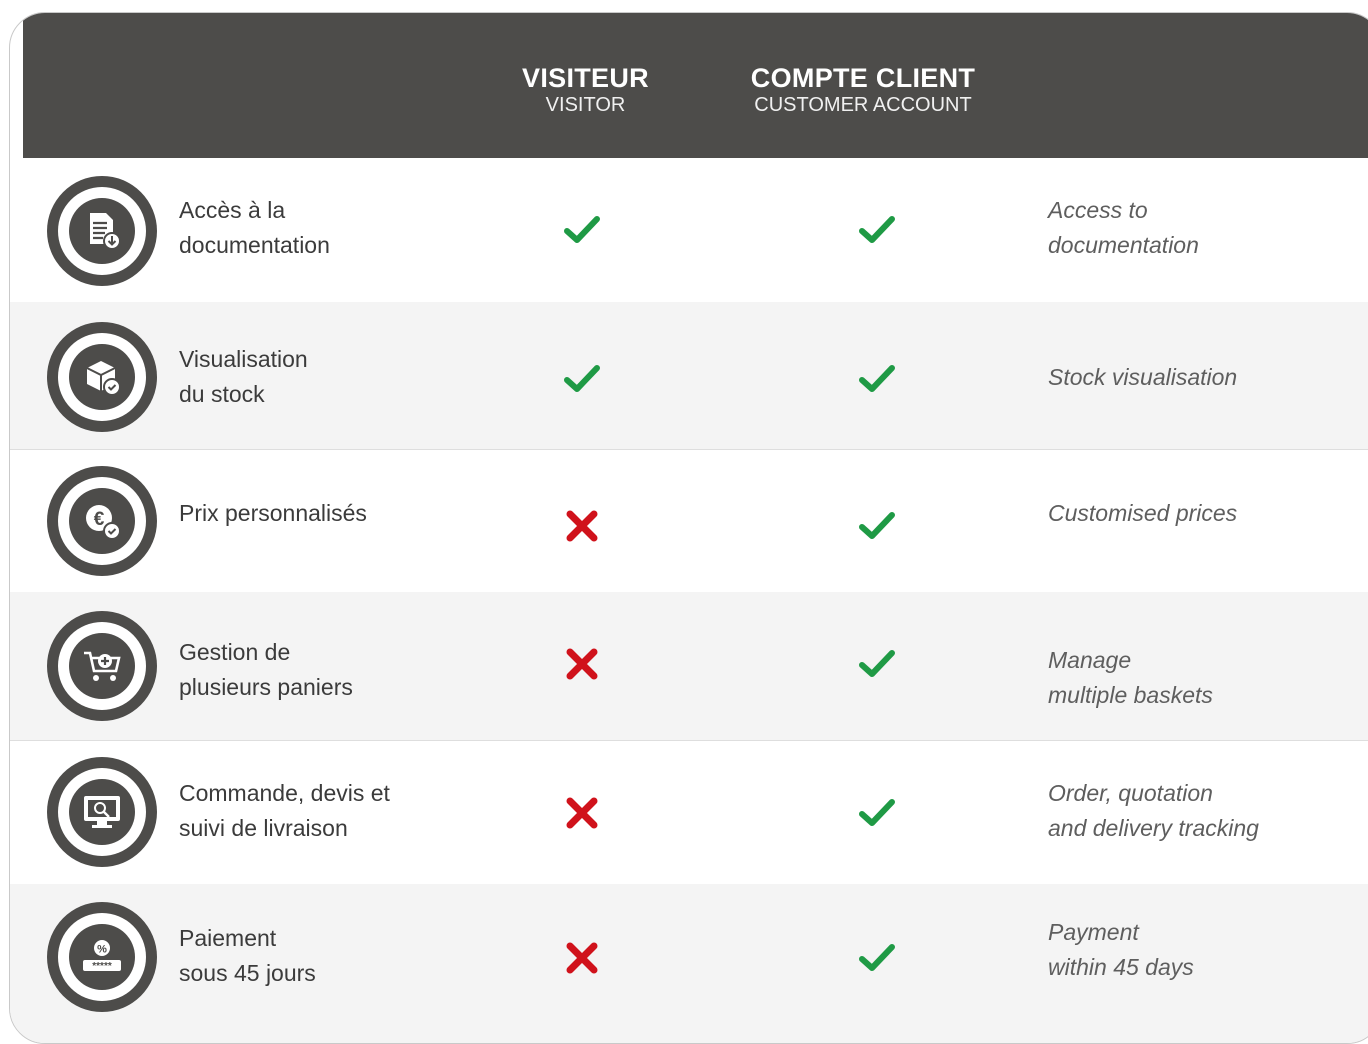  Describe the element at coordinates (102, 957) in the screenshot. I see `payment-card-icon: % *****` at that location.